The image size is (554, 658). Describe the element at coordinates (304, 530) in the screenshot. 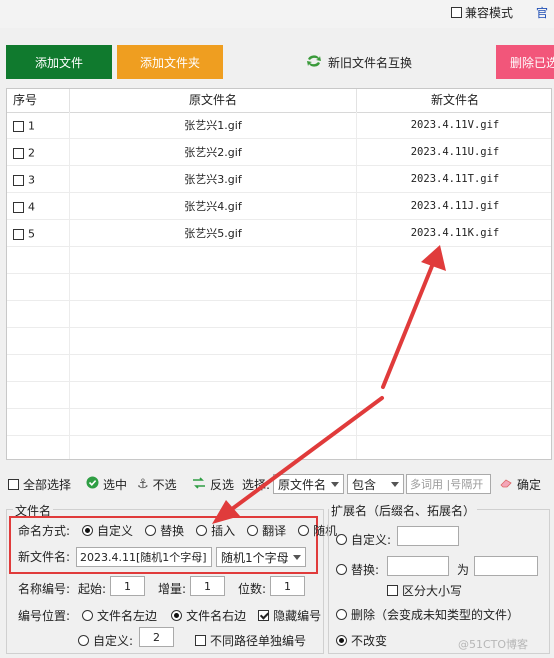

I see `mode-random-radio` at that location.